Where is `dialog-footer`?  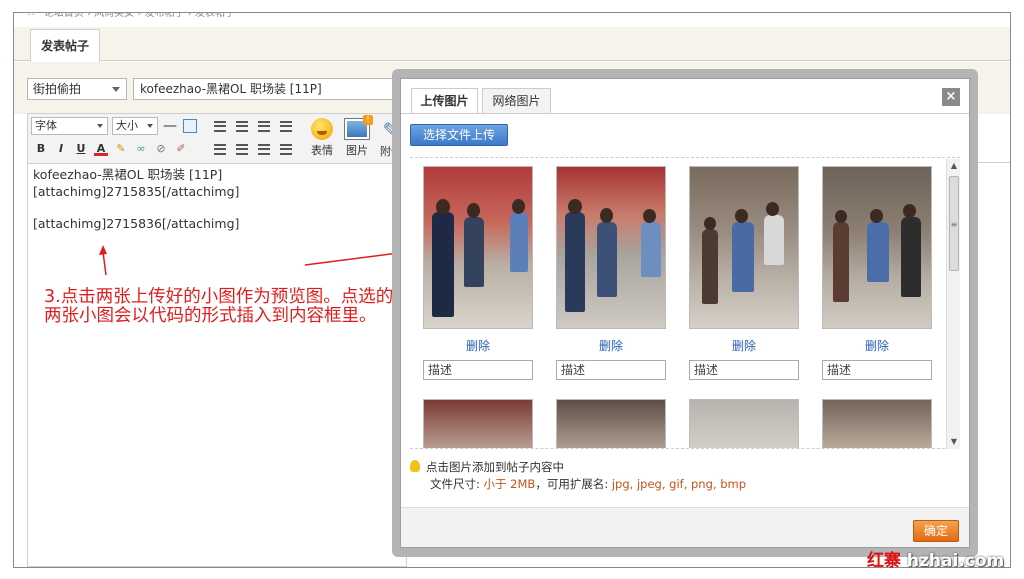
dialog-footer is located at coordinates (685, 527).